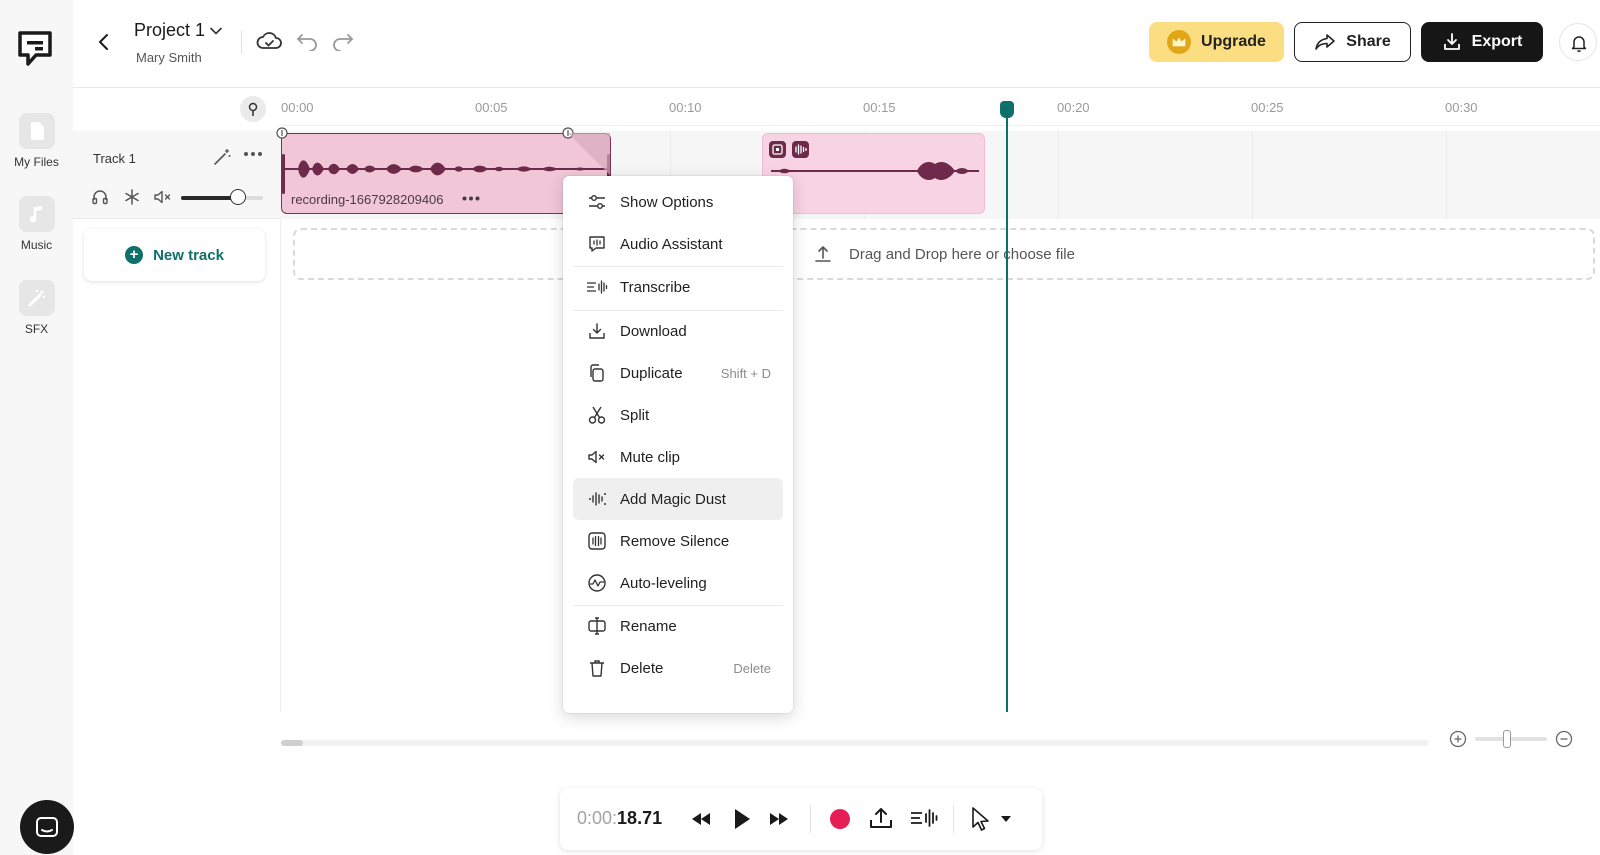 The width and height of the screenshot is (1600, 855). I want to click on cursor-pointer-icon, so click(981, 819).